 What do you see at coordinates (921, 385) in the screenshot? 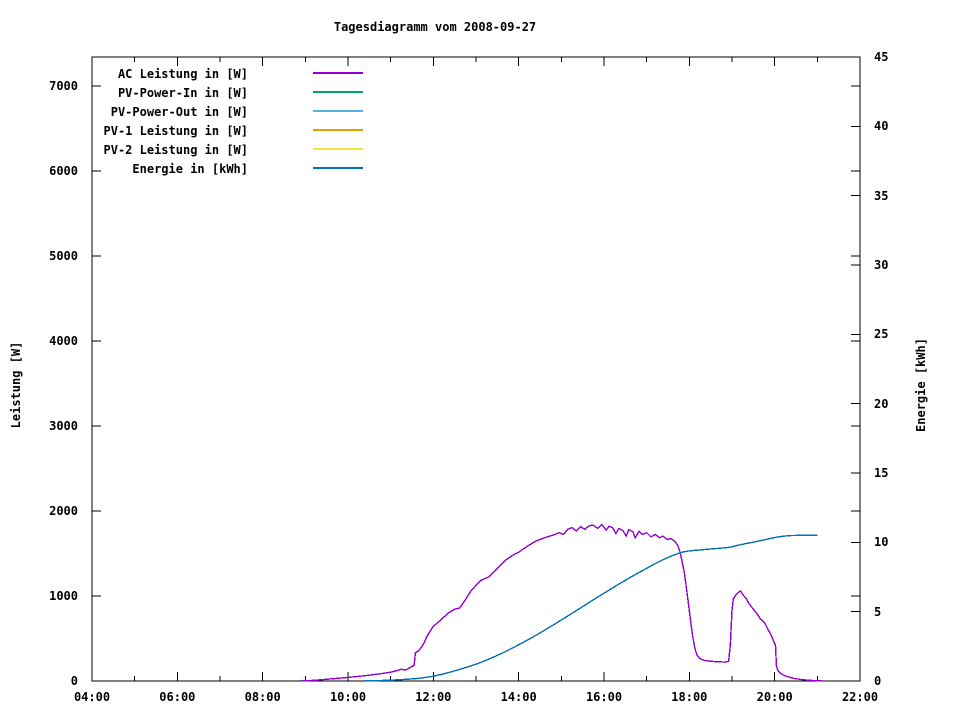
I see `y-right-axis-label: Energie [kWh]` at bounding box center [921, 385].